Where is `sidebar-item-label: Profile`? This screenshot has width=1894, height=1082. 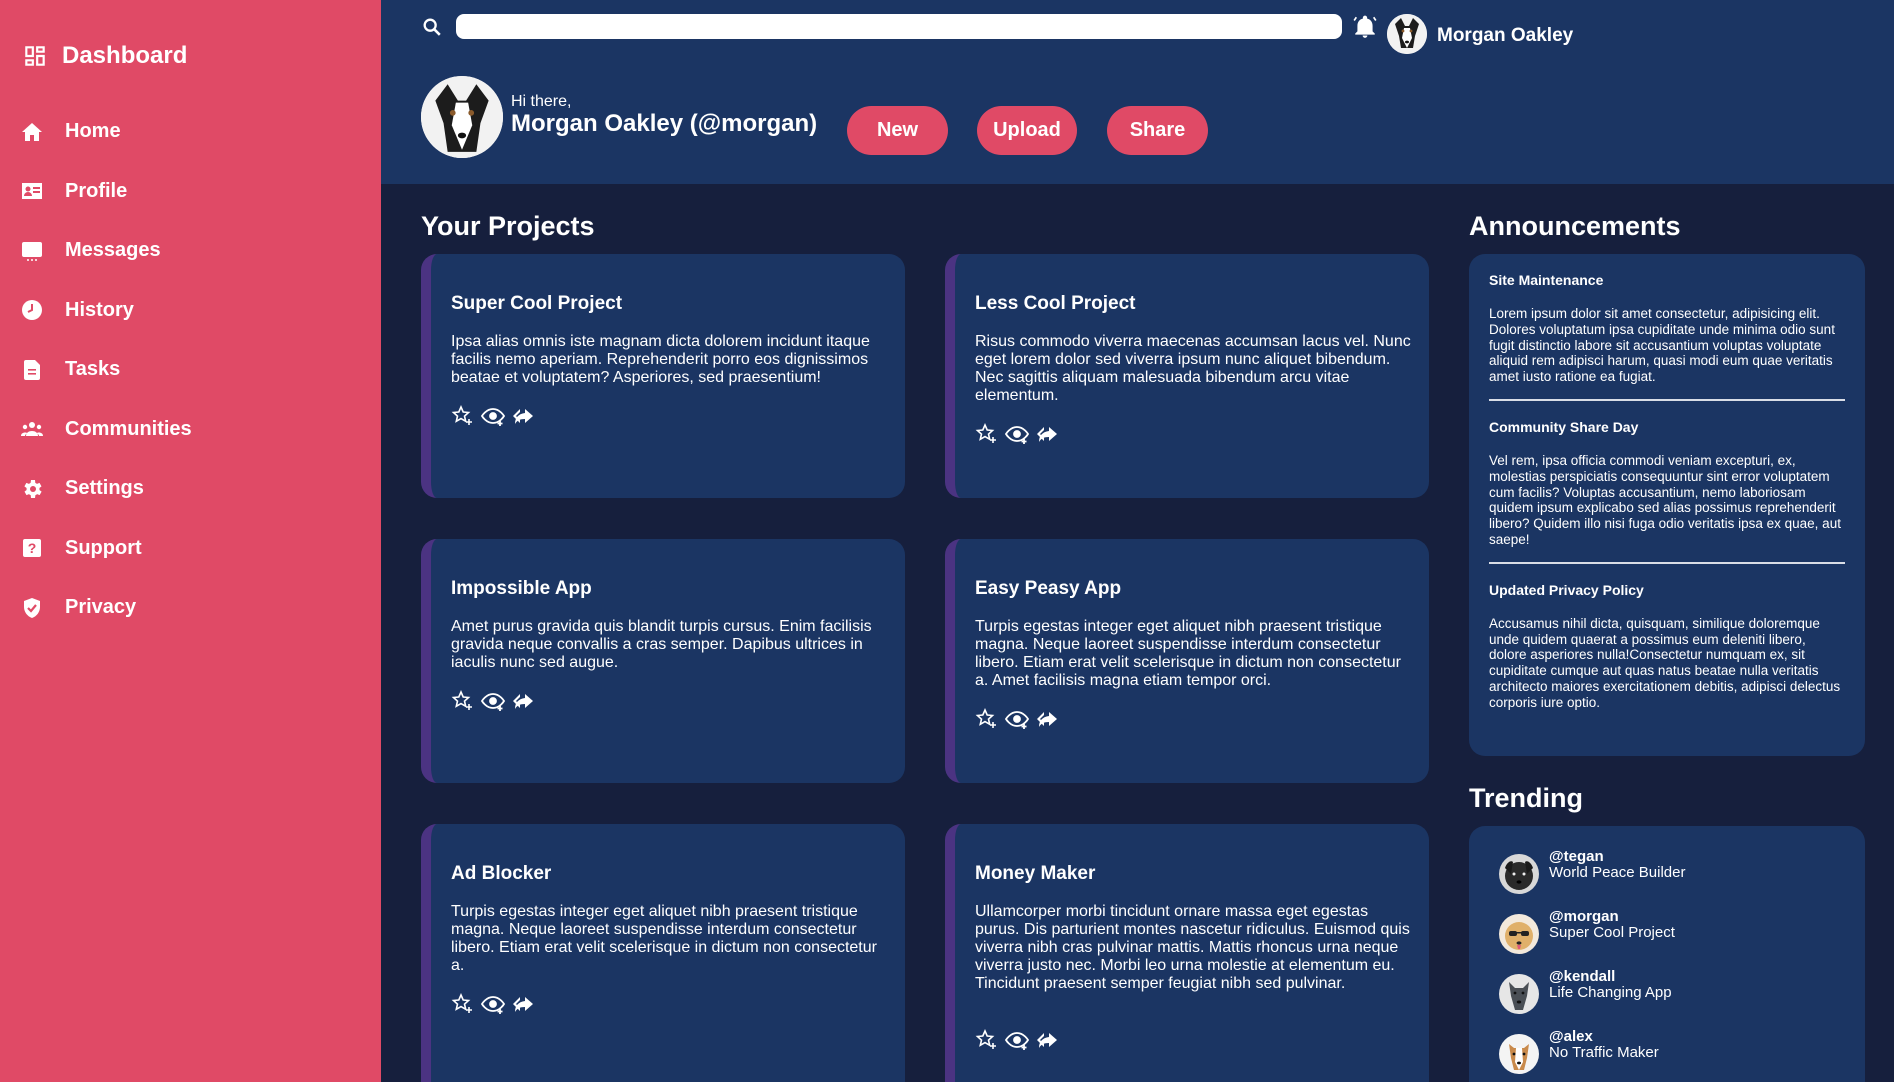 sidebar-item-label: Profile is located at coordinates (96, 190).